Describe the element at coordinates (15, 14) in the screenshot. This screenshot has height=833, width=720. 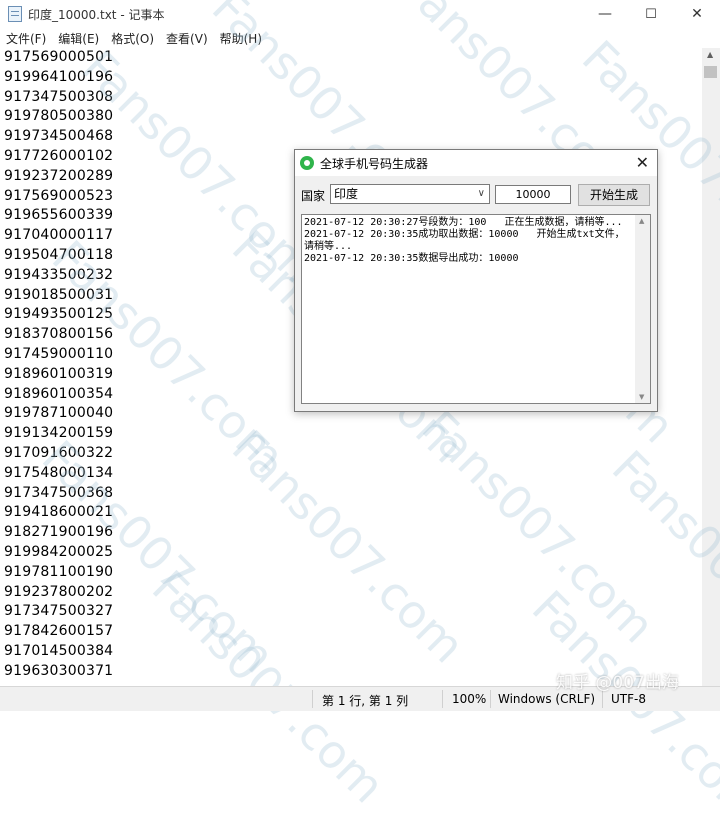
I see `notepad-icon` at that location.